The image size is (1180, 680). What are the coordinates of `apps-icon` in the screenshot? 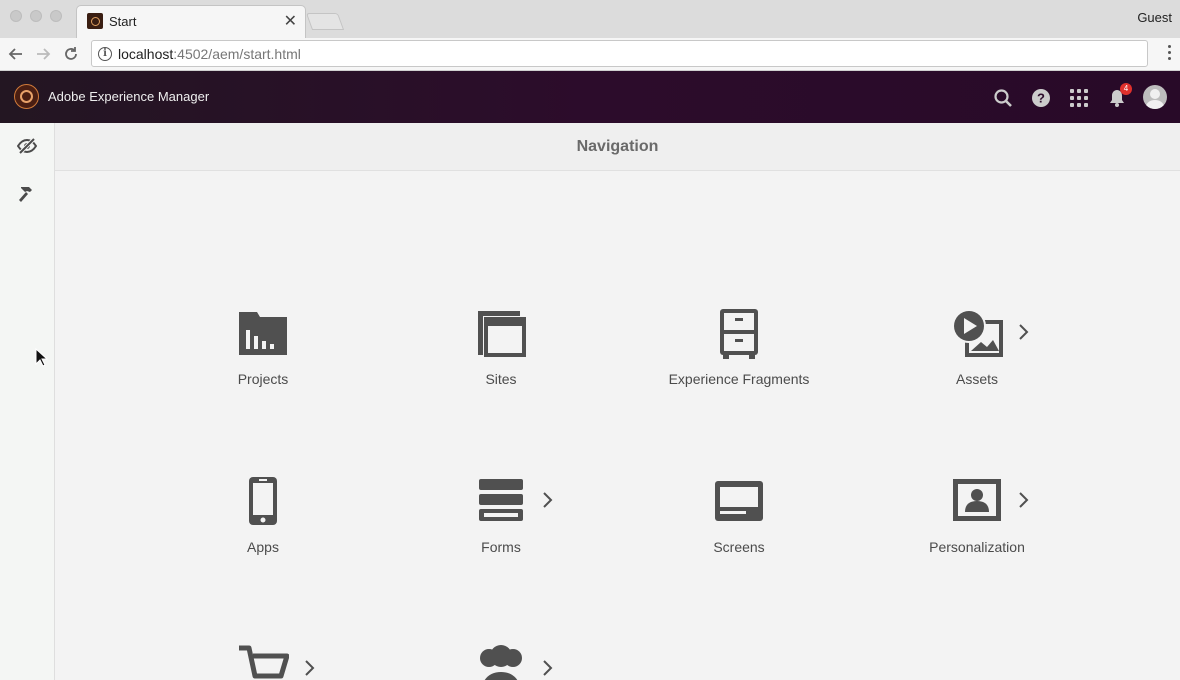 It's located at (263, 501).